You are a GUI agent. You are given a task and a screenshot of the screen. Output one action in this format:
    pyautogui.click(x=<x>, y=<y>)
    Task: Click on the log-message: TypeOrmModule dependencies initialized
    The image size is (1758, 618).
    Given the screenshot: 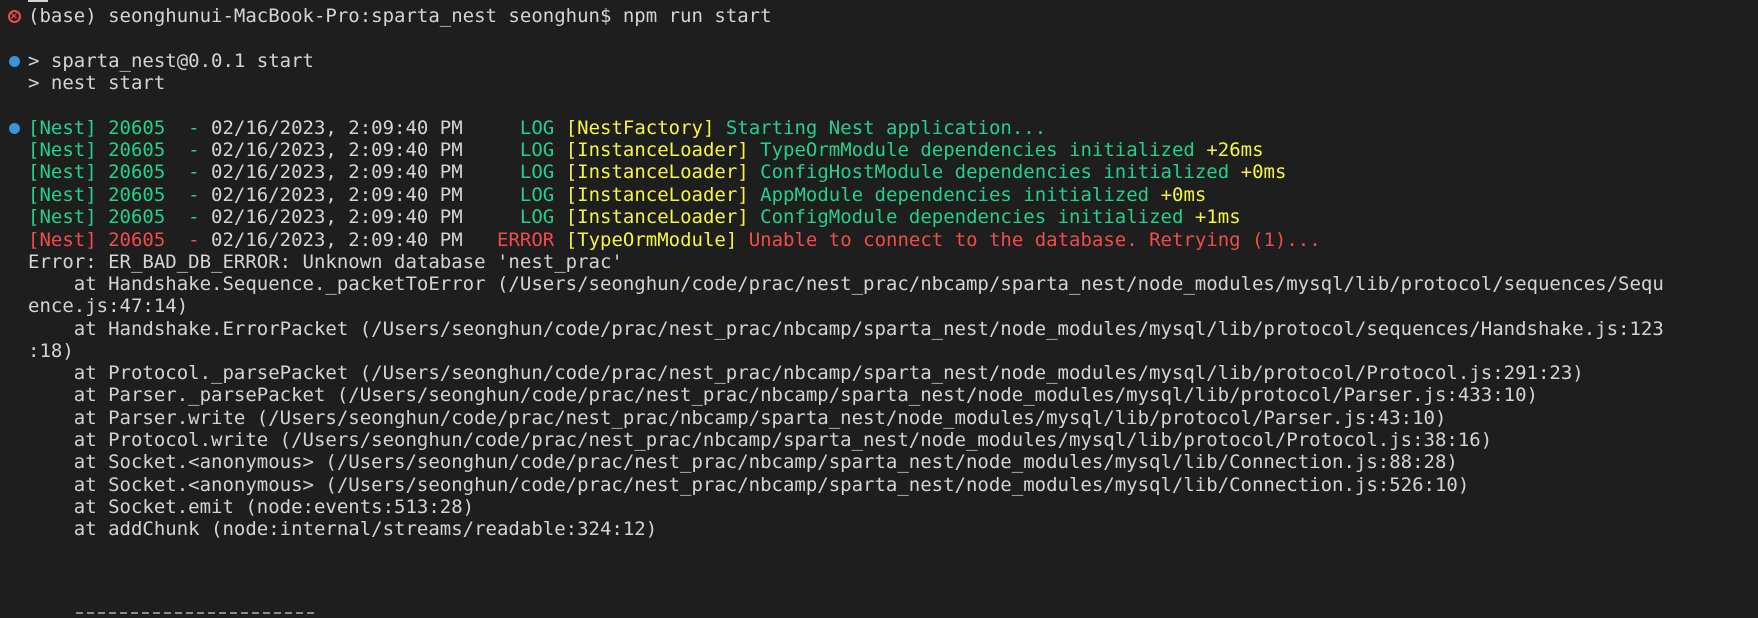 What is the action you would take?
    pyautogui.click(x=977, y=150)
    